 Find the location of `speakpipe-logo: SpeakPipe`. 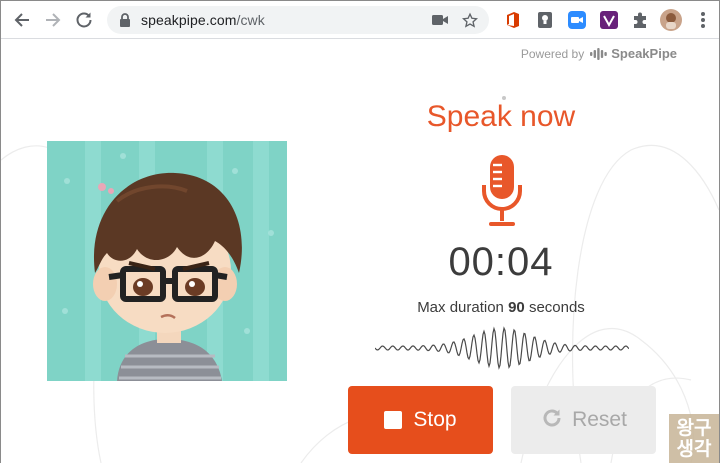

speakpipe-logo: SpeakPipe is located at coordinates (633, 53).